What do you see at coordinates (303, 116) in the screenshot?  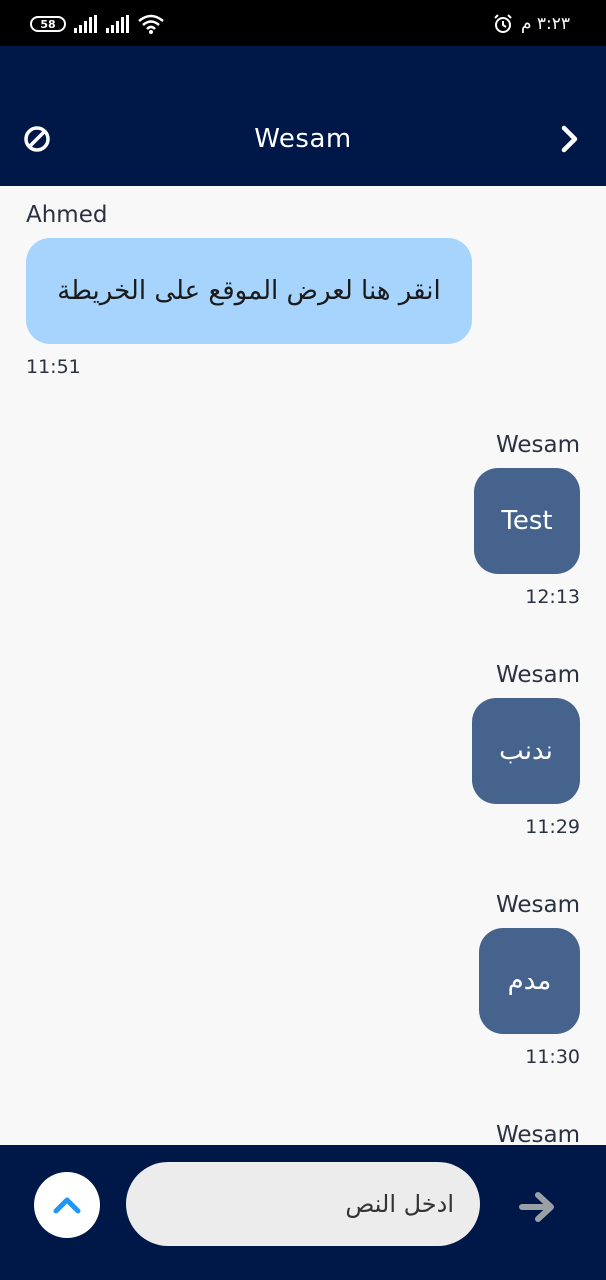 I see `app-bar: Wesam` at bounding box center [303, 116].